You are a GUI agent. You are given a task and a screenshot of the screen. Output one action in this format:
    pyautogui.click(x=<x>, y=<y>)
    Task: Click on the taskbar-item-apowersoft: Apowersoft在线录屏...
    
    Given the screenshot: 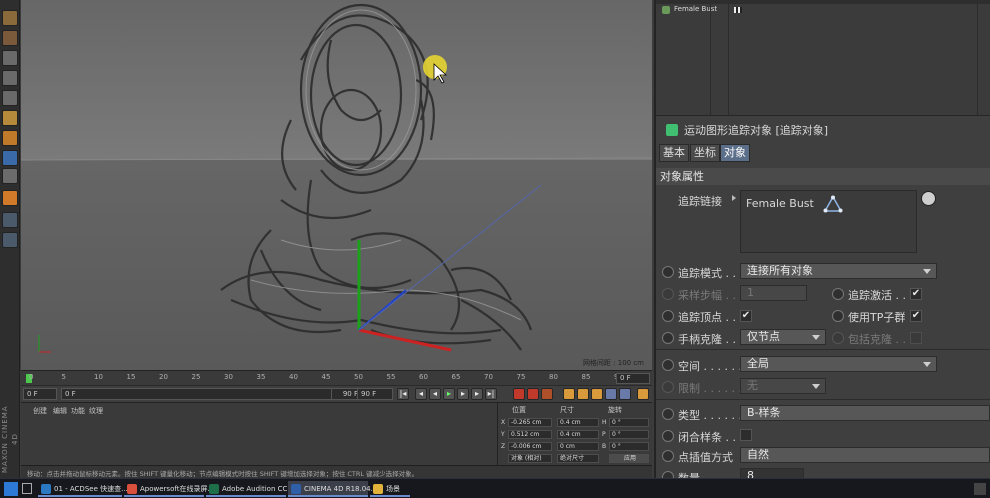 What is the action you would take?
    pyautogui.click(x=169, y=489)
    